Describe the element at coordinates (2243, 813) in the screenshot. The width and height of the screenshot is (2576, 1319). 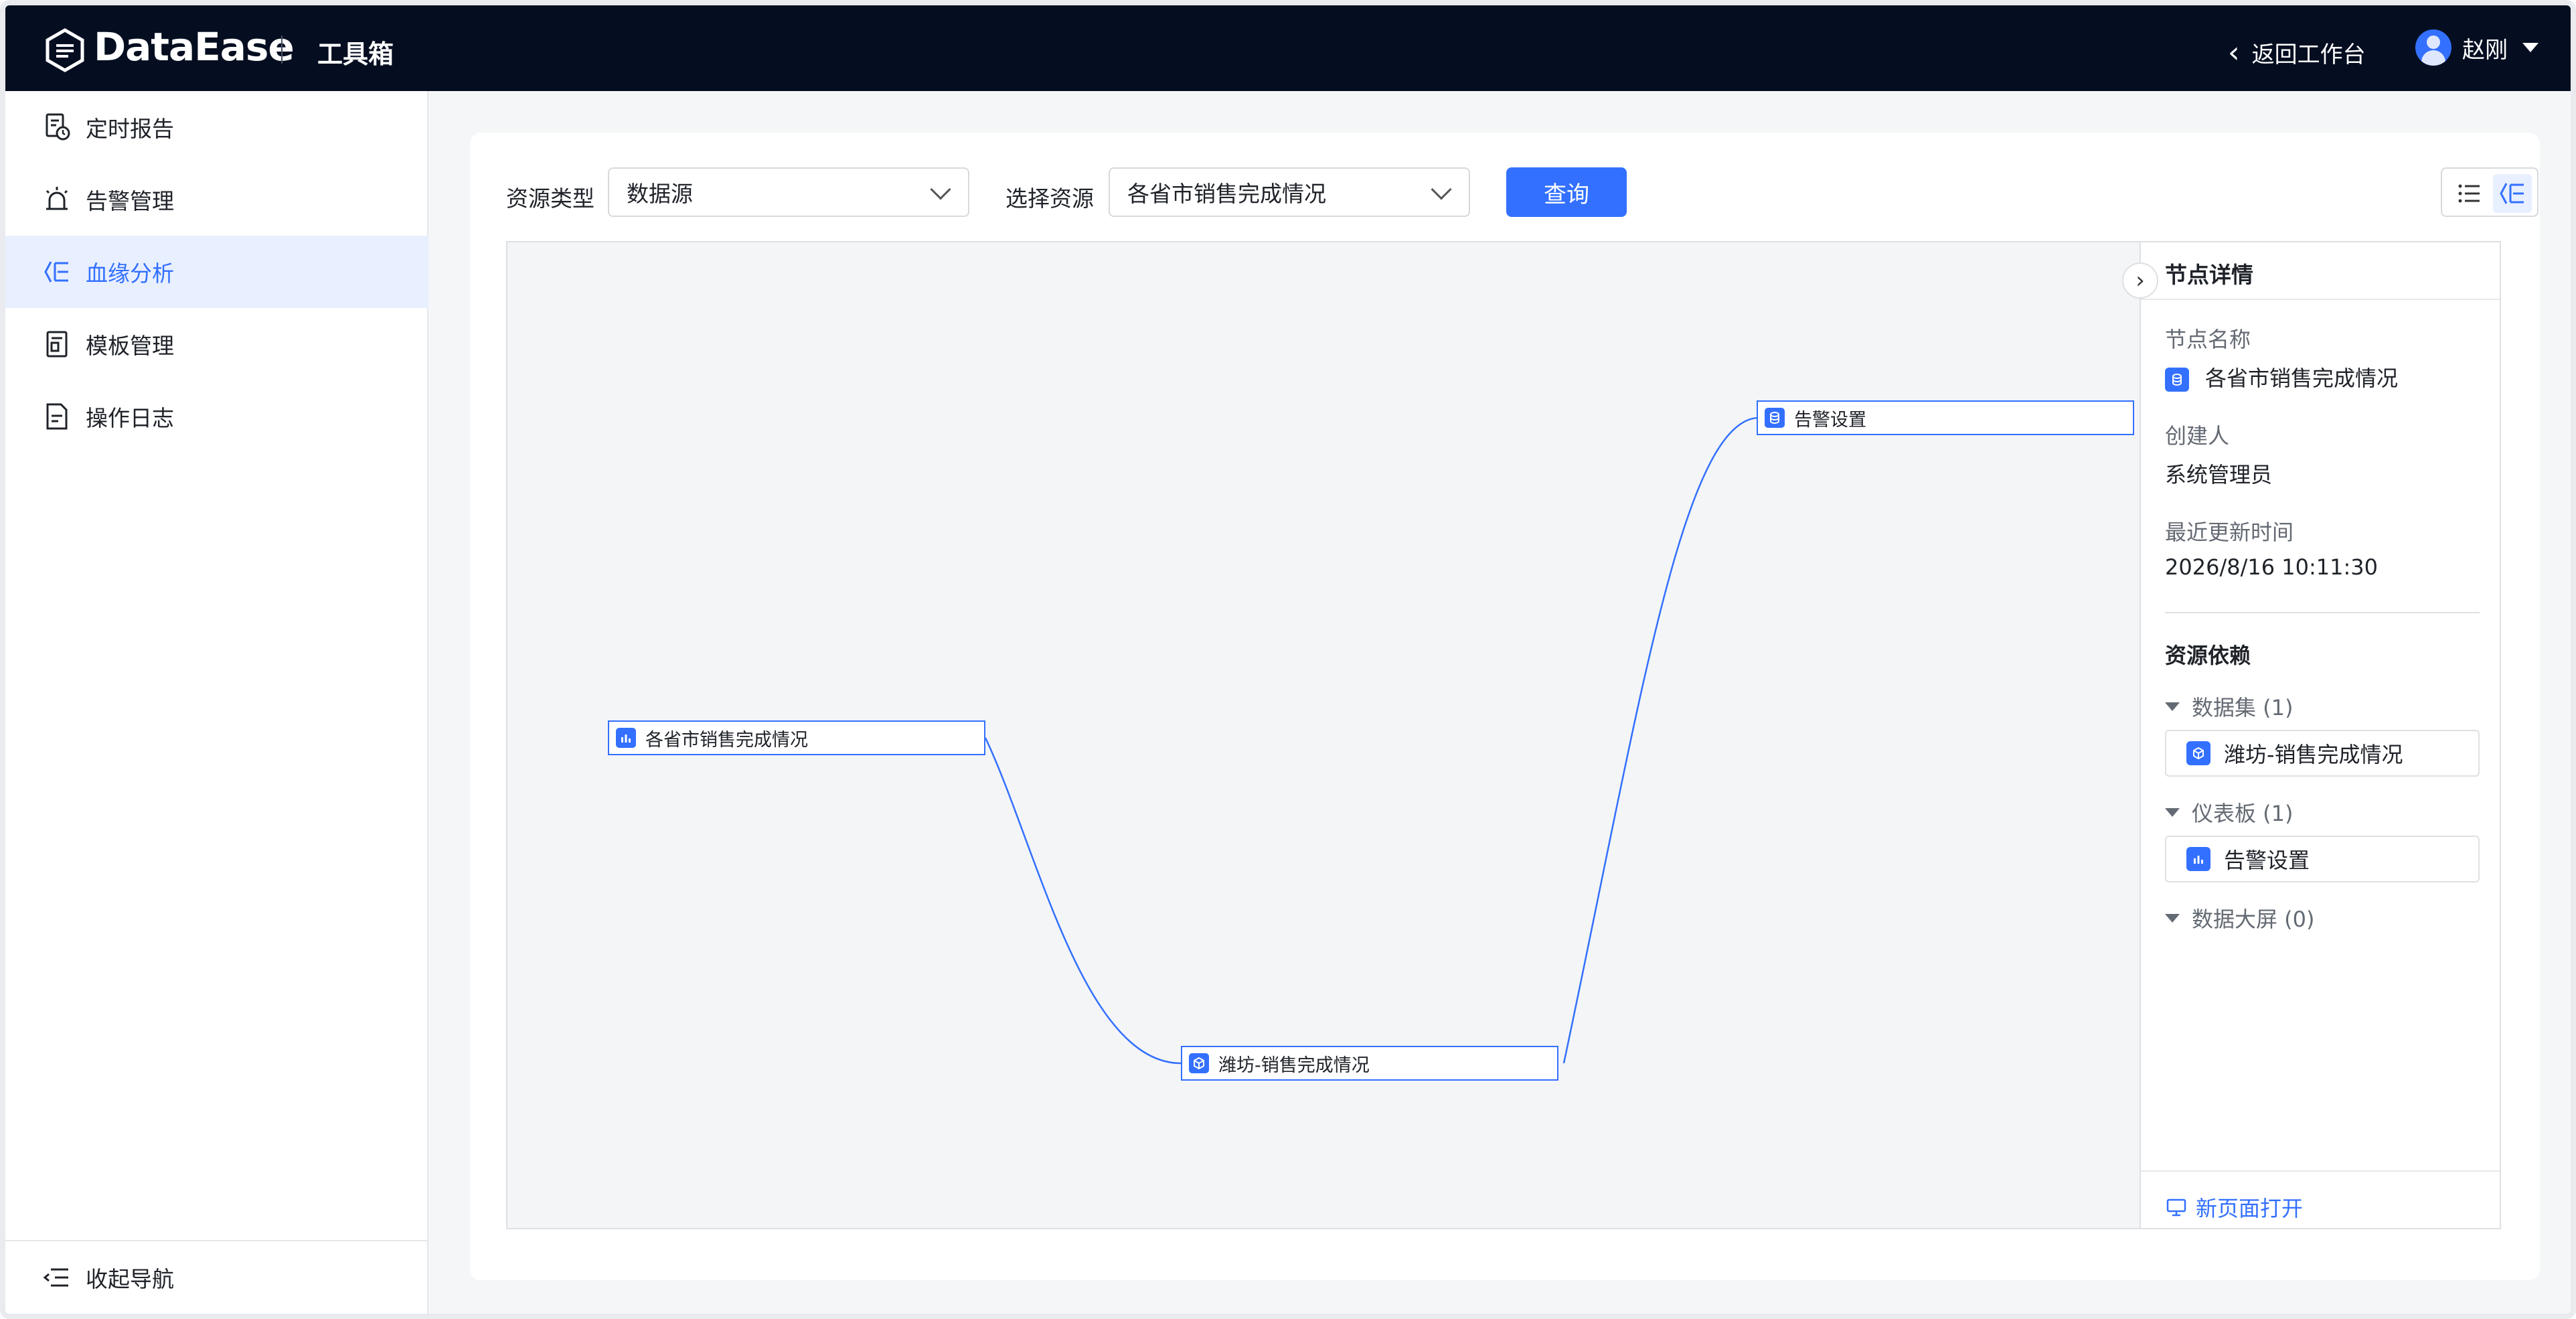
I see `group-label: 仪表板 (1)` at that location.